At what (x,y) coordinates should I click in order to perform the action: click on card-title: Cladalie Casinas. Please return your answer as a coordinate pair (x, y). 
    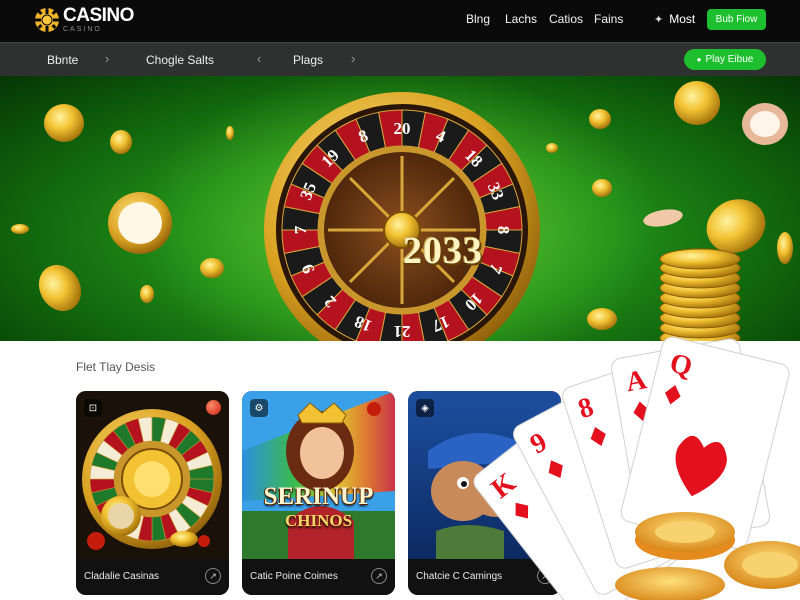
    Looking at the image, I should click on (122, 576).